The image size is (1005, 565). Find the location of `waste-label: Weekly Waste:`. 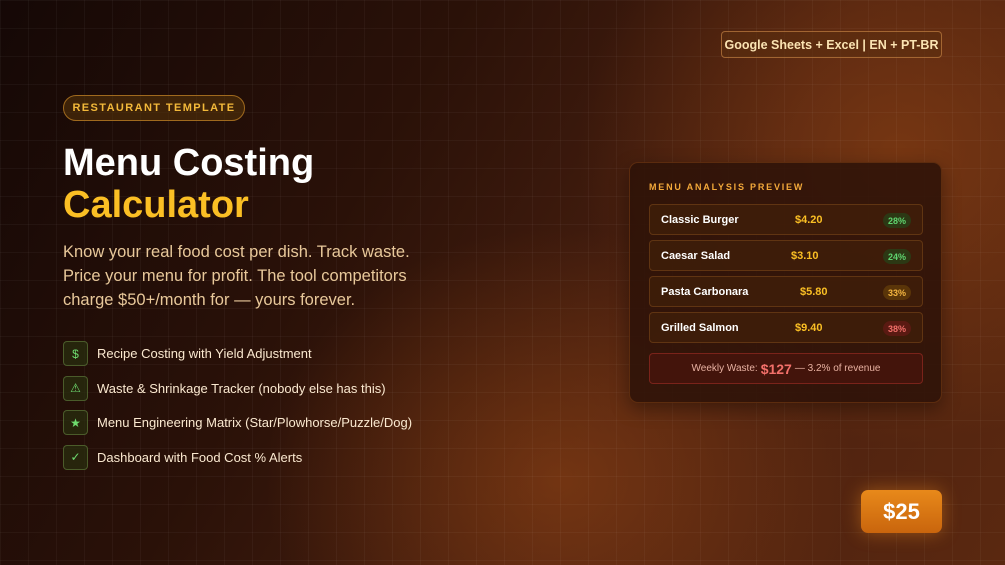

waste-label: Weekly Waste: is located at coordinates (724, 368).